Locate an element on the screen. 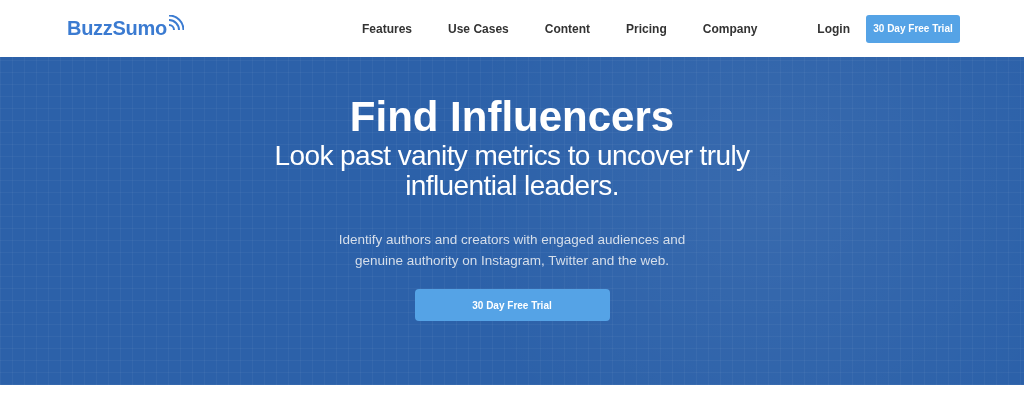 Image resolution: width=1024 pixels, height=412 pixels. nav-link: Content is located at coordinates (567, 28).